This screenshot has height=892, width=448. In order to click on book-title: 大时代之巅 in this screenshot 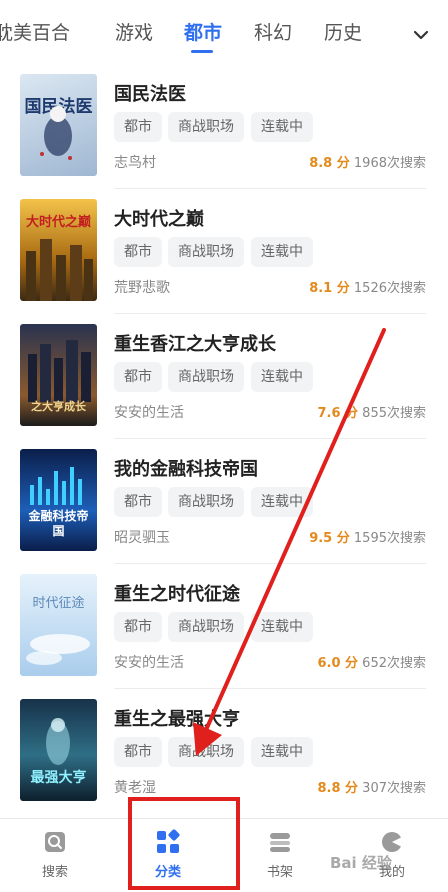, I will do `click(159, 218)`.